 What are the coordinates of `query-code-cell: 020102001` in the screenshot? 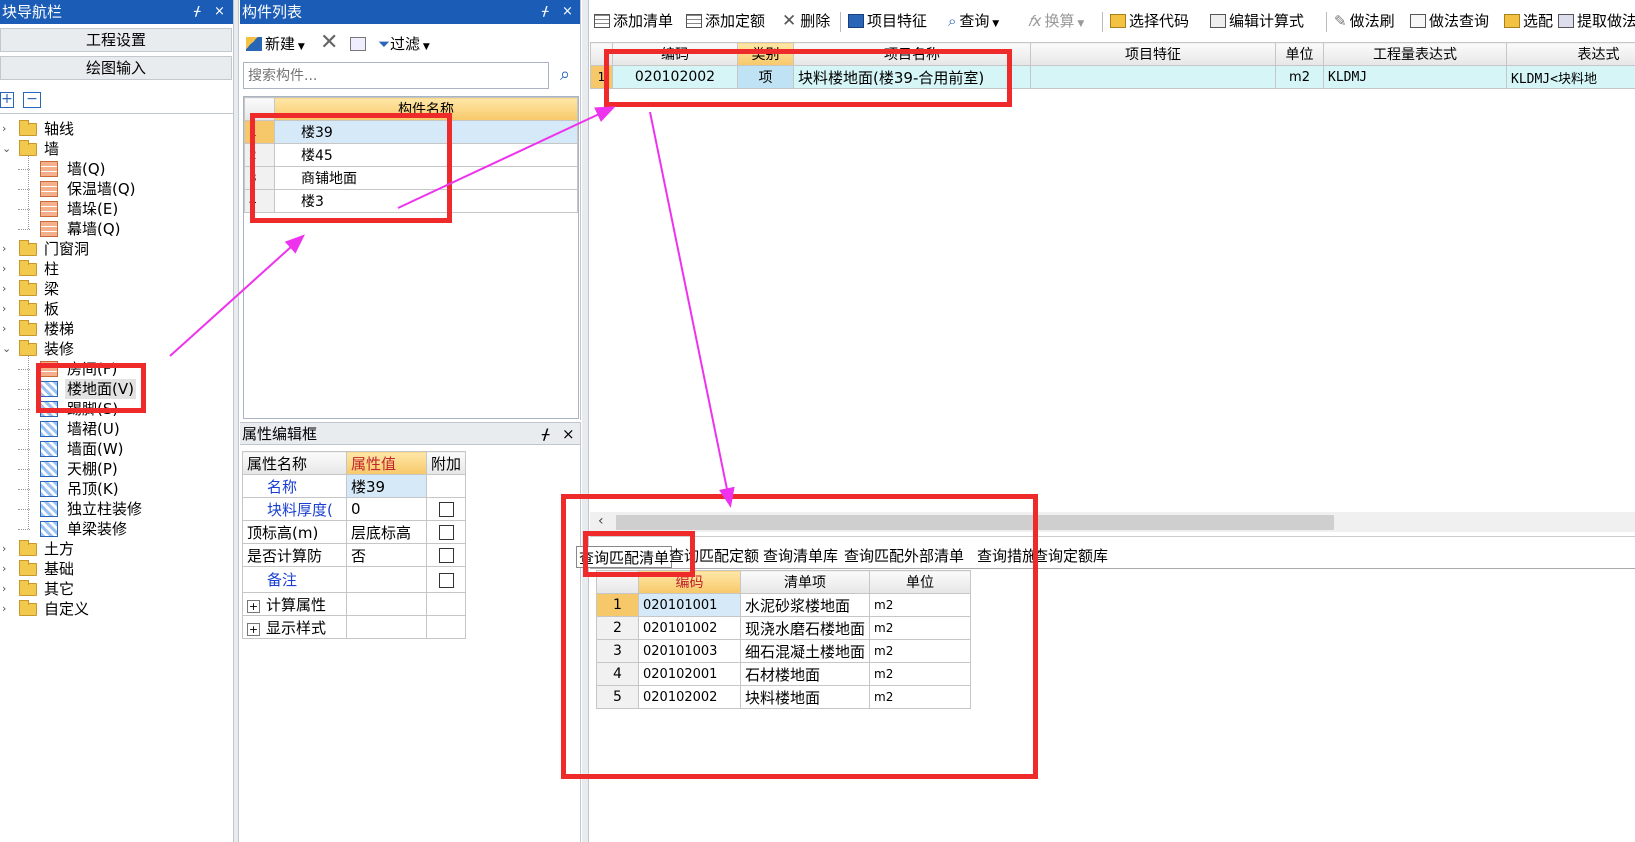 It's located at (689, 674).